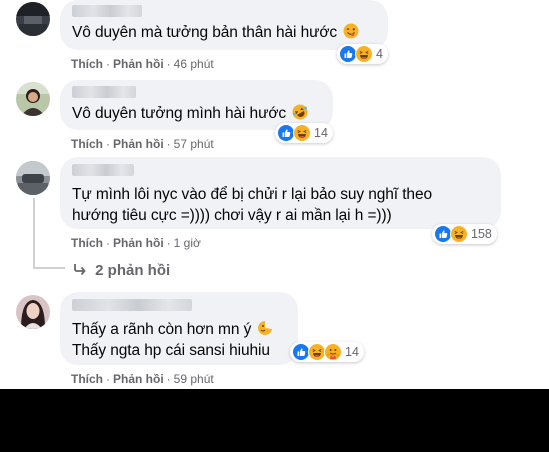 The width and height of the screenshot is (549, 452). Describe the element at coordinates (187, 243) in the screenshot. I see `timestamp: 1 giờ` at that location.